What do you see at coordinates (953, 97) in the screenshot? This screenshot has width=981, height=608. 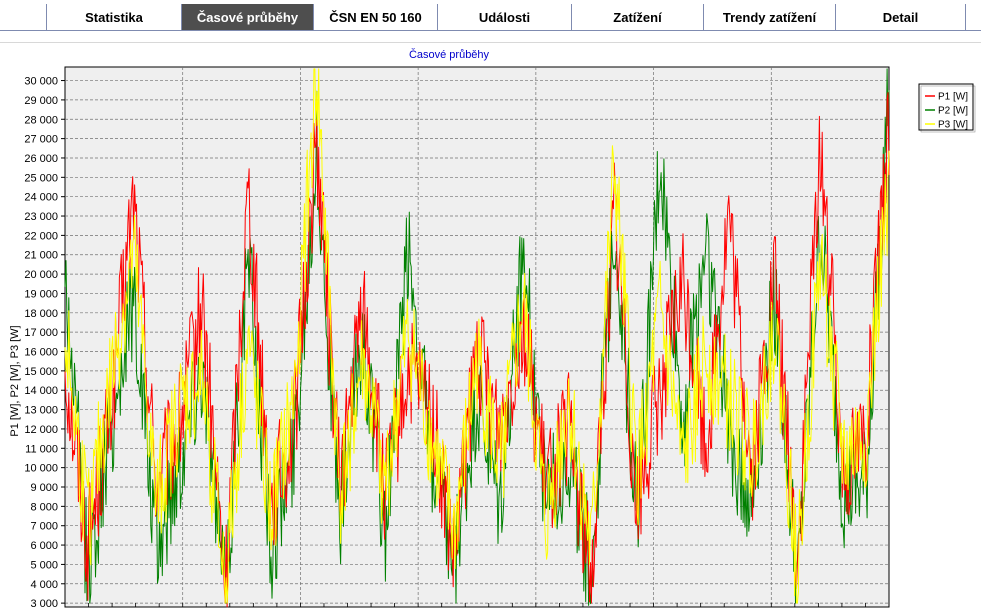 I see `legend-label-1: P1 [W]` at bounding box center [953, 97].